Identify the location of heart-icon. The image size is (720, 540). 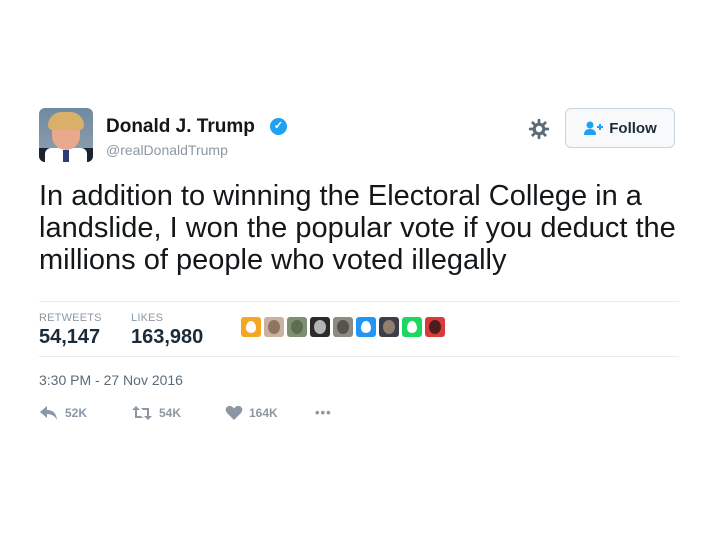
(234, 412).